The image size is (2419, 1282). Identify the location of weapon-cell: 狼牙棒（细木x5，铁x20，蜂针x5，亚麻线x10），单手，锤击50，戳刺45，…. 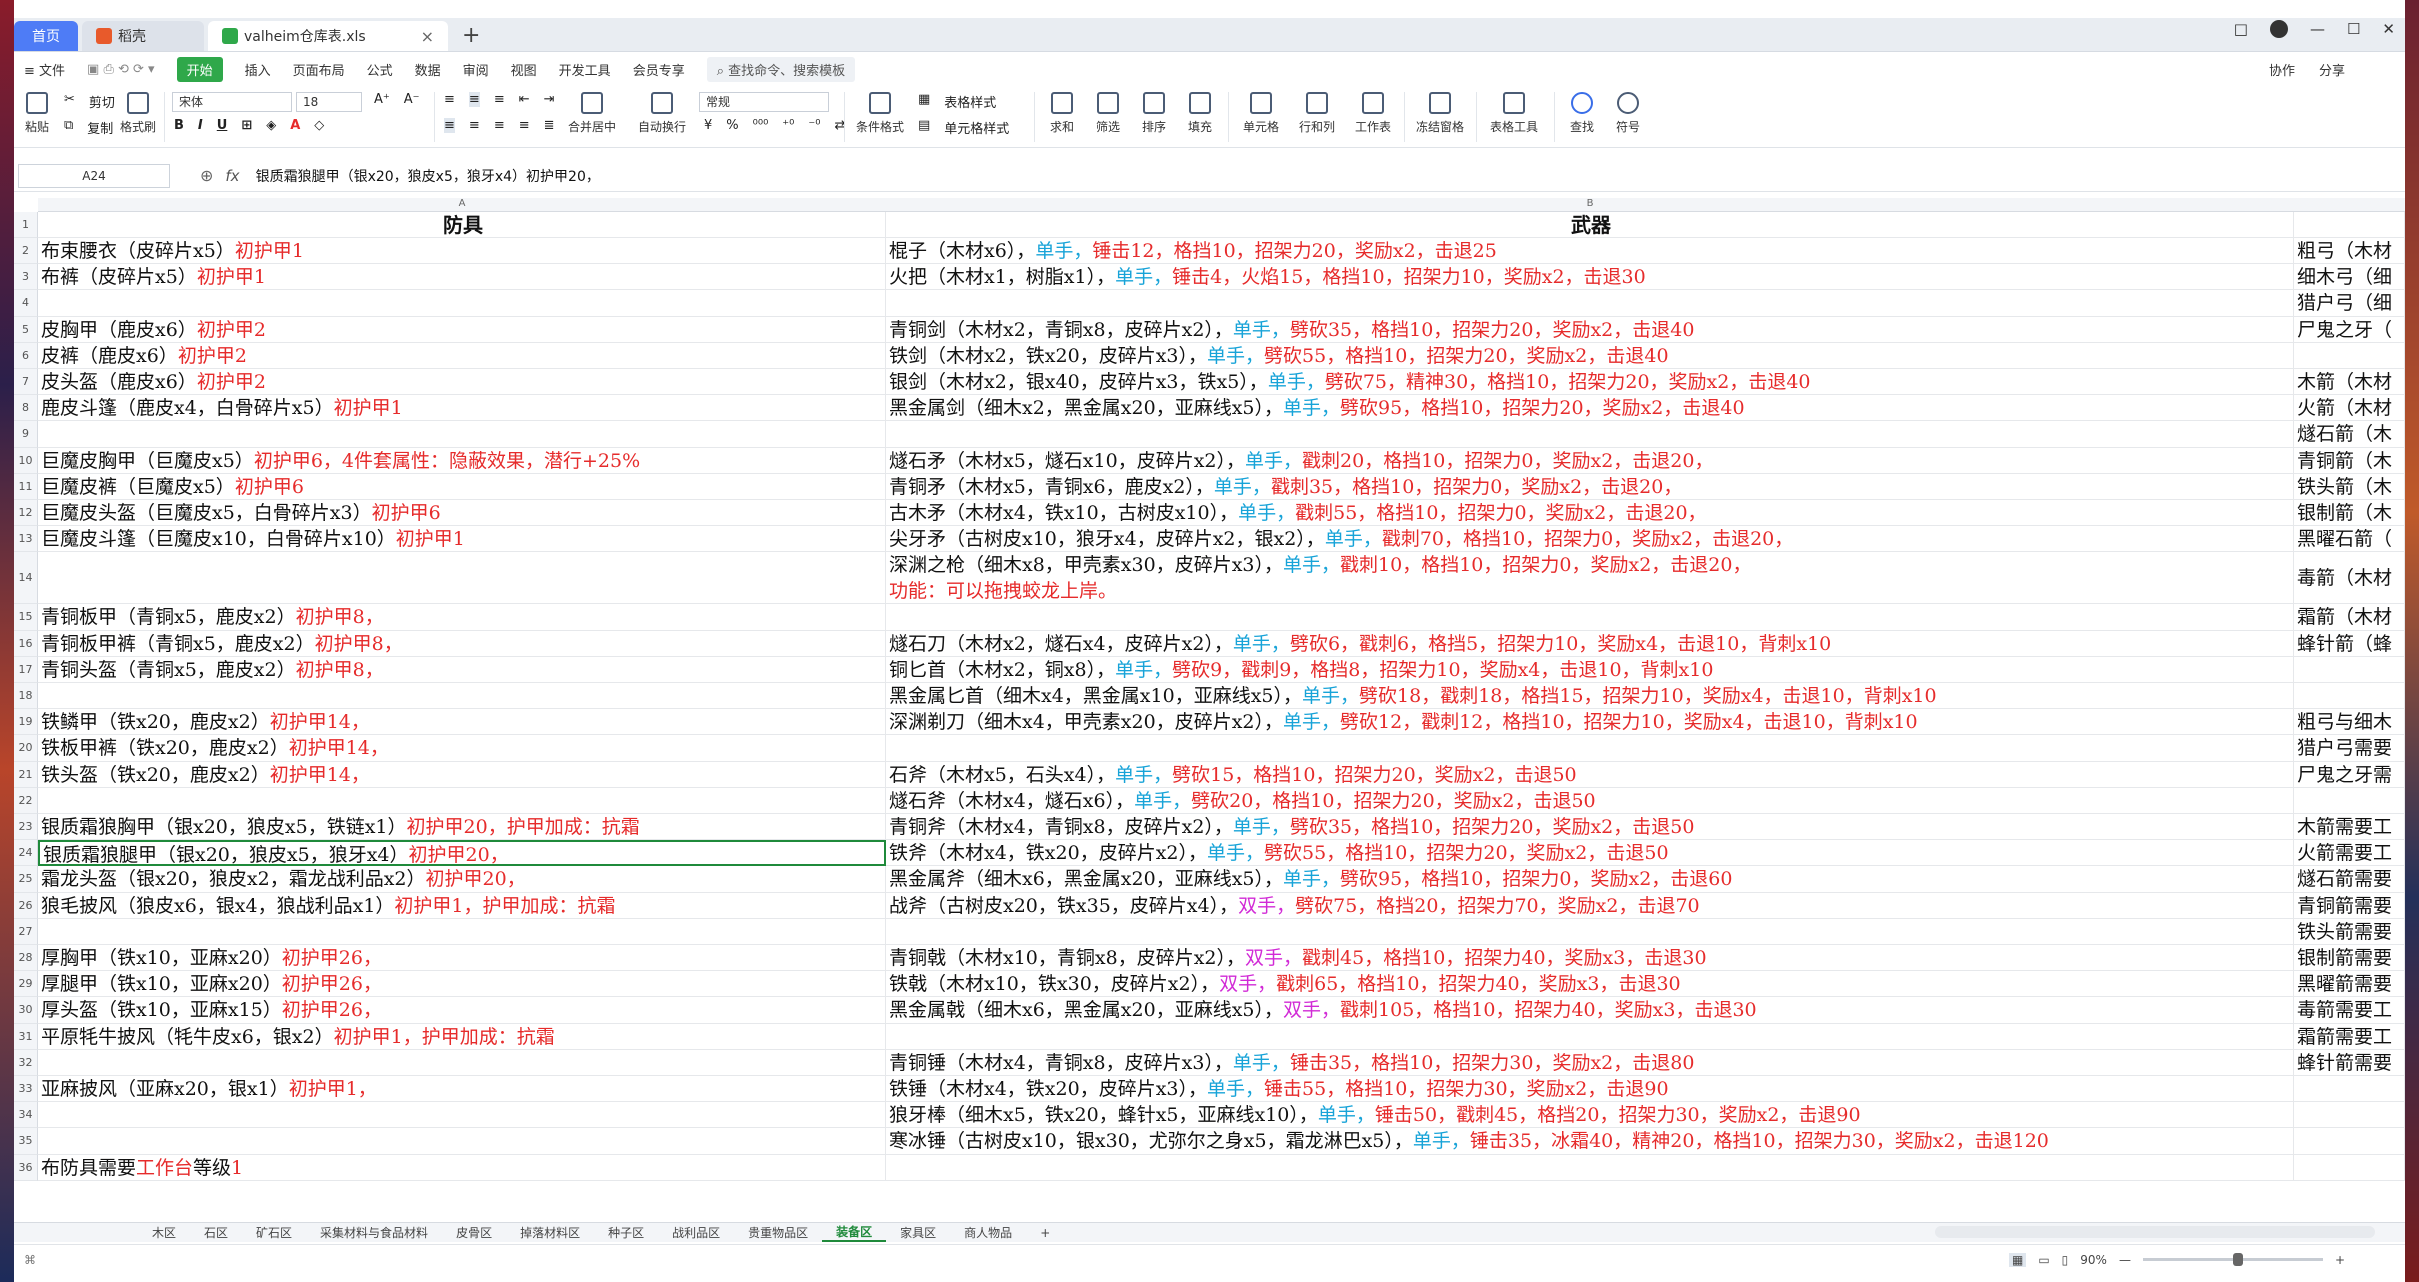
(1590, 1115).